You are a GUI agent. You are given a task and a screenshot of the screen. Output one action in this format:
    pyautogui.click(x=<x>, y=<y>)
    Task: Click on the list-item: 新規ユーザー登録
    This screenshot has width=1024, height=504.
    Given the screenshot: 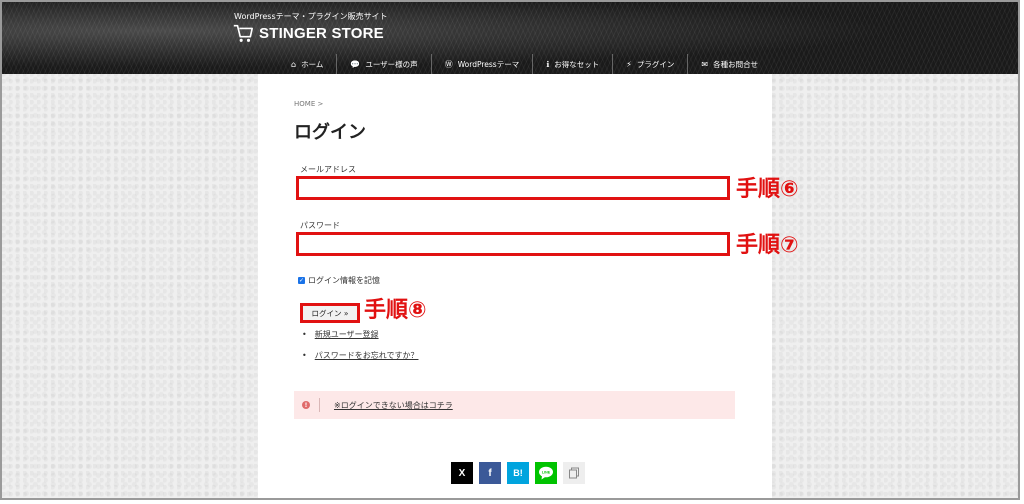 What is the action you would take?
    pyautogui.click(x=360, y=334)
    